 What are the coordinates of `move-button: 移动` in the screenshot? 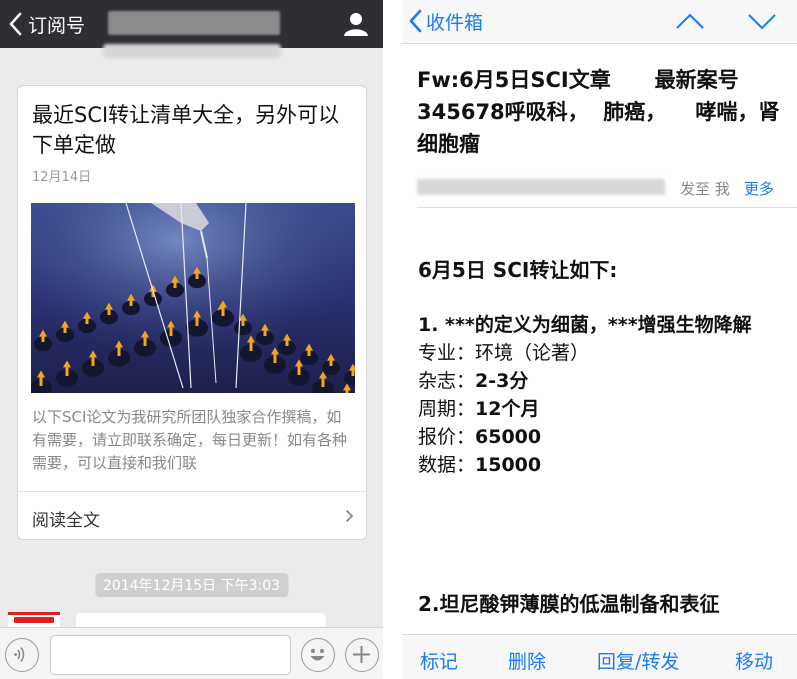 It's located at (754, 660).